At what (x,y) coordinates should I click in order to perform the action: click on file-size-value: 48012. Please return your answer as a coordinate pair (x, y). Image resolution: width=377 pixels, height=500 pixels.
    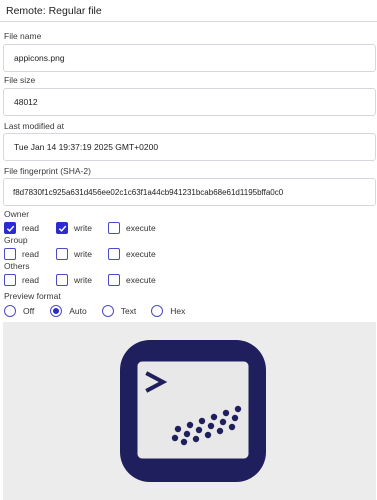
    Looking at the image, I should click on (26, 102).